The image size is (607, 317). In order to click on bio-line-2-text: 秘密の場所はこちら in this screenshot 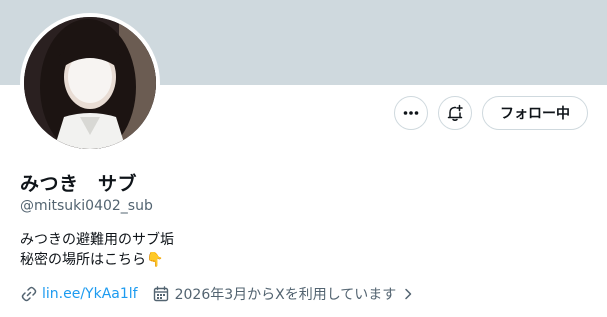, I will do `click(83, 260)`.